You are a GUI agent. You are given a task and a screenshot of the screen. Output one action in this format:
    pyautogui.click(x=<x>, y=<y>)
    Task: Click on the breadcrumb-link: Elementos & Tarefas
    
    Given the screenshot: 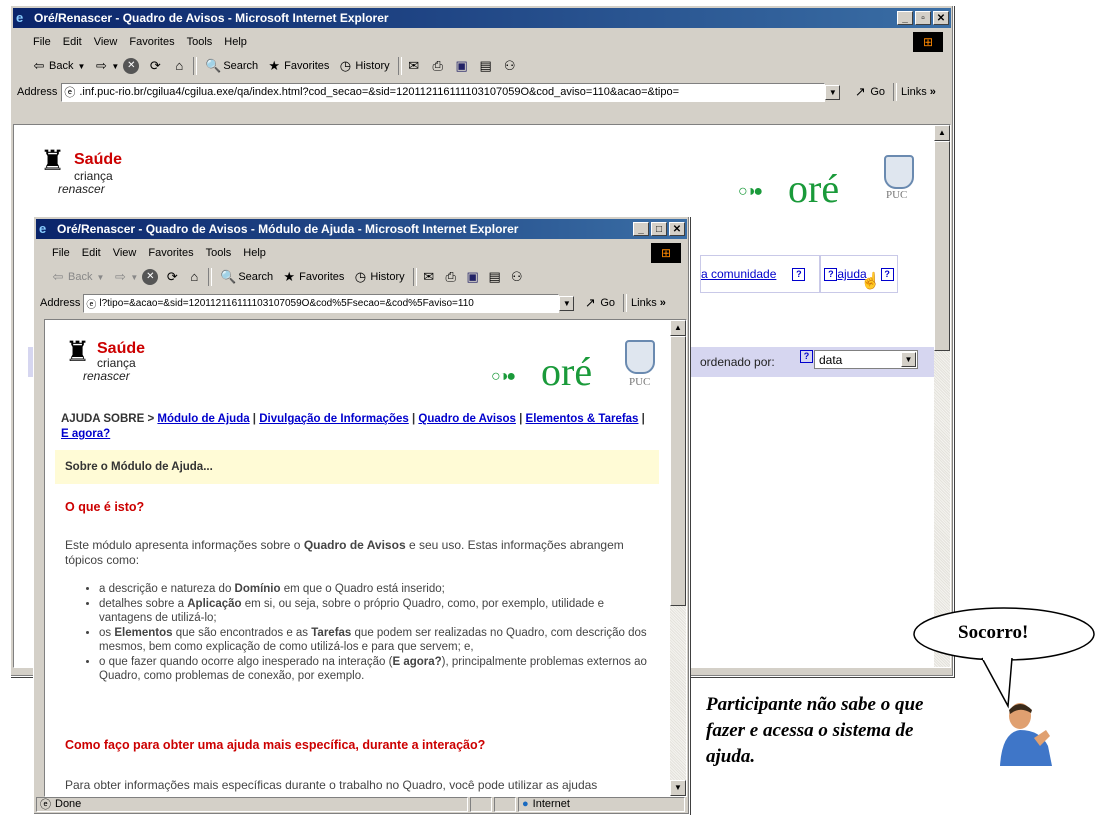 What is the action you would take?
    pyautogui.click(x=582, y=419)
    